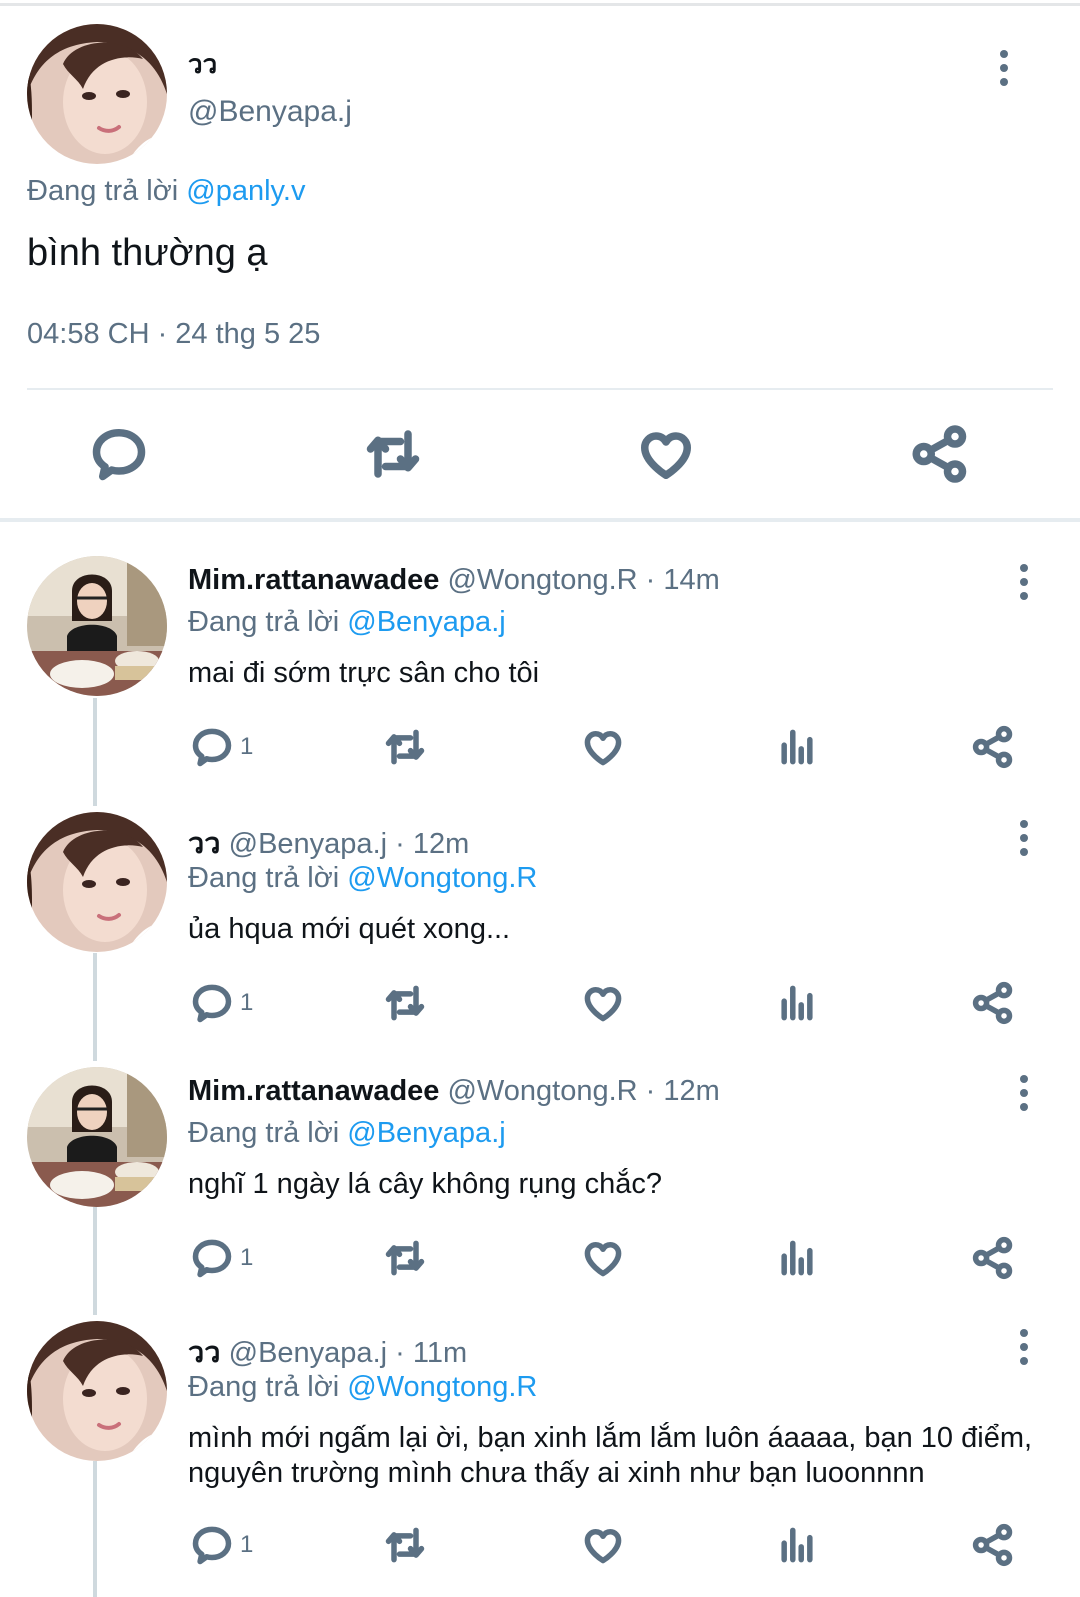 This screenshot has width=1080, height=1597. What do you see at coordinates (431, 1353) in the screenshot?
I see `tweet-time: · 11m` at bounding box center [431, 1353].